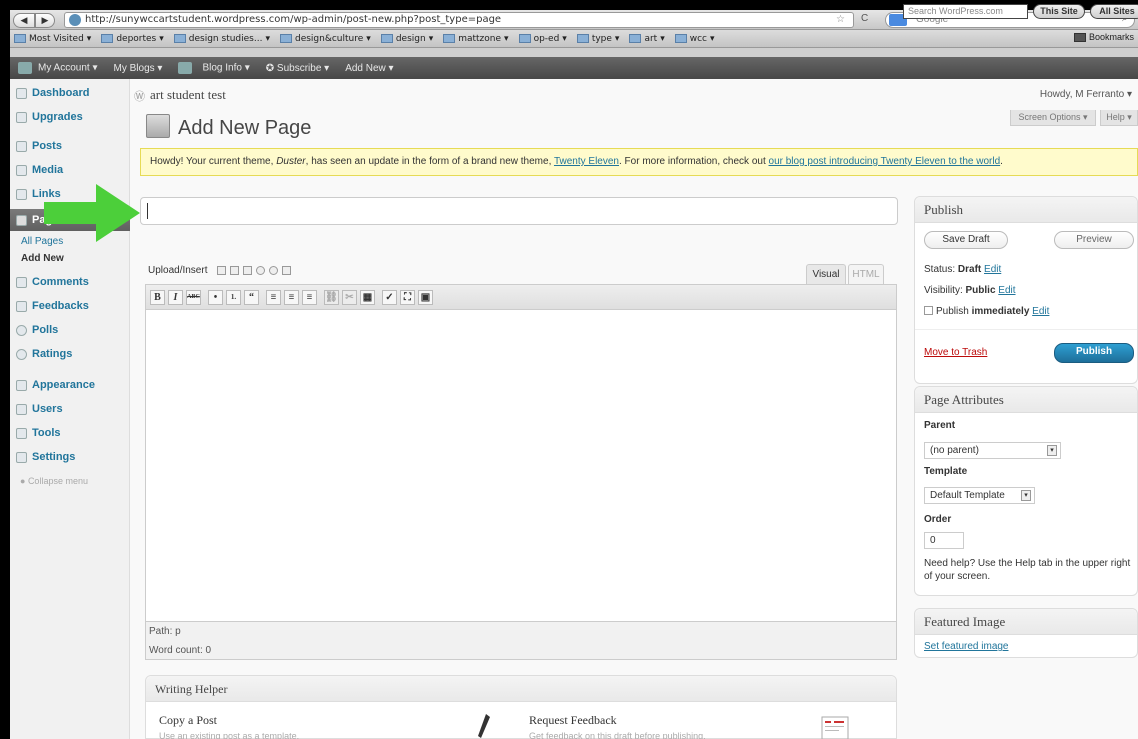 This screenshot has height=739, width=1138. Describe the element at coordinates (944, 540) in the screenshot. I see `order-input: 0` at that location.